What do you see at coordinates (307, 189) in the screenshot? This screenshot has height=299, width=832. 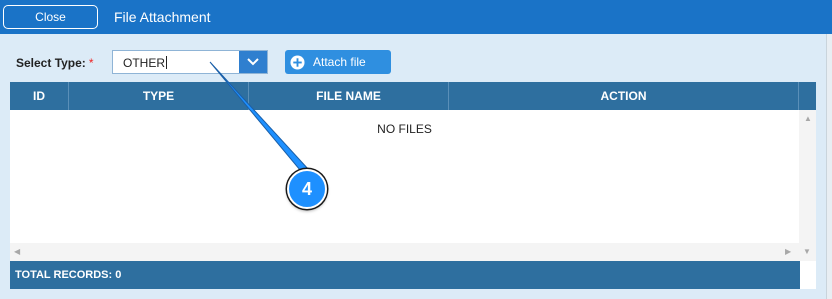 I see `step-badge: 4` at bounding box center [307, 189].